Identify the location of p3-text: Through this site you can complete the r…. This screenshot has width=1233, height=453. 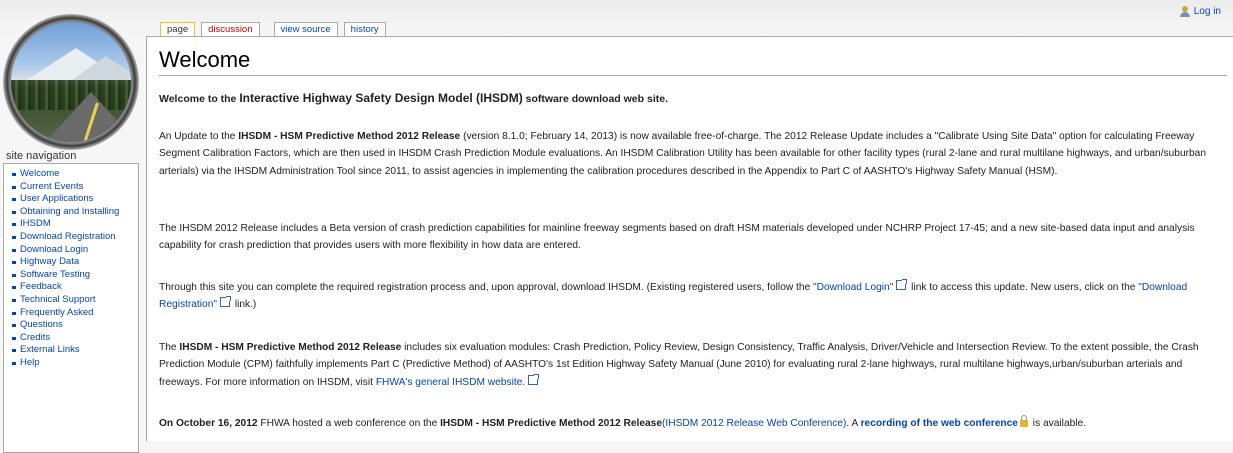
(486, 287).